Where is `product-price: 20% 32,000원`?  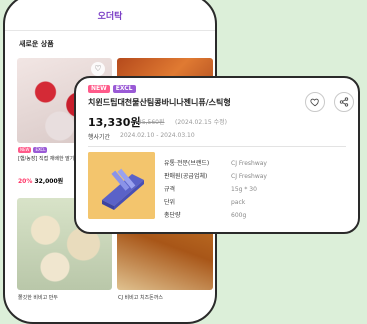 product-price: 20% 32,000원 is located at coordinates (40, 180).